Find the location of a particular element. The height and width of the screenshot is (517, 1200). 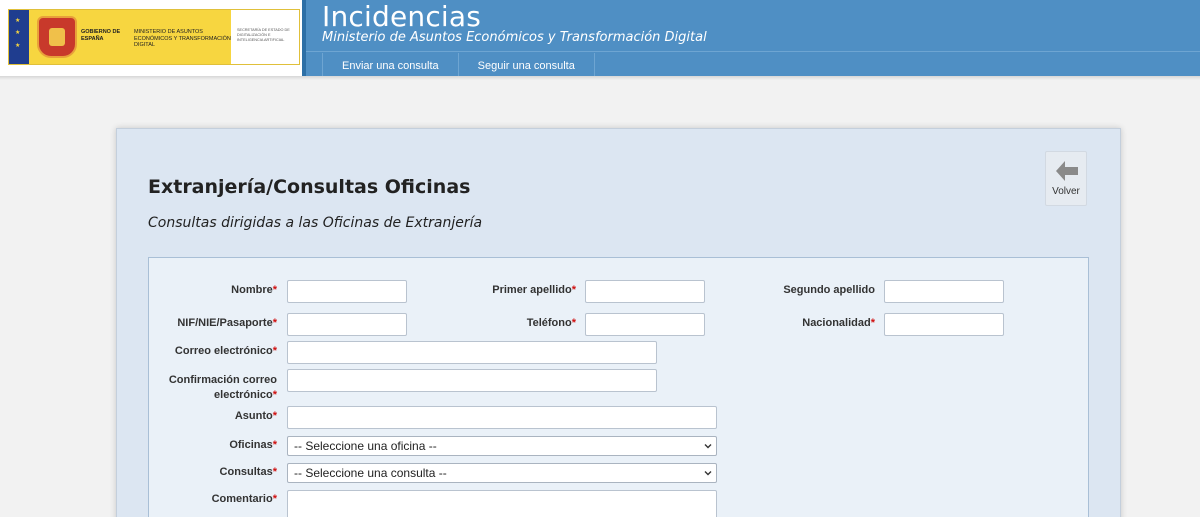

correo-input is located at coordinates (472, 352).